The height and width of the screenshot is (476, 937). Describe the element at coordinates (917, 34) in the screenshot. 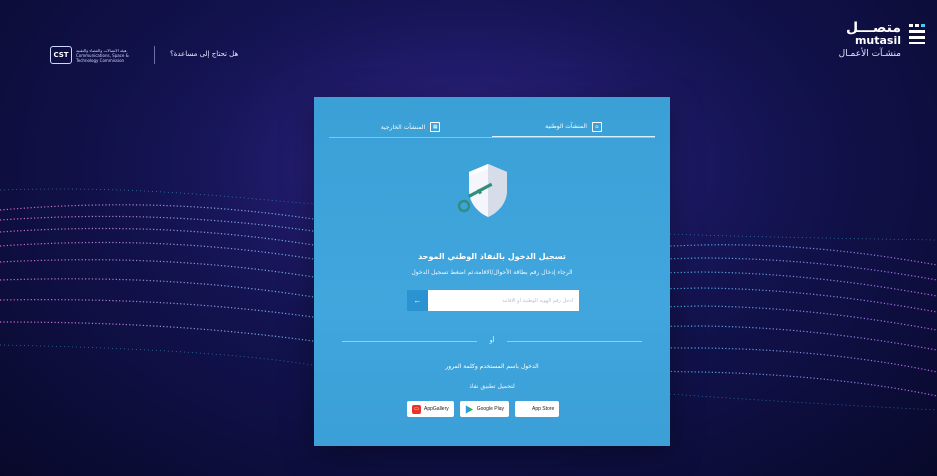

I see `mutasil-grid-icon` at that location.